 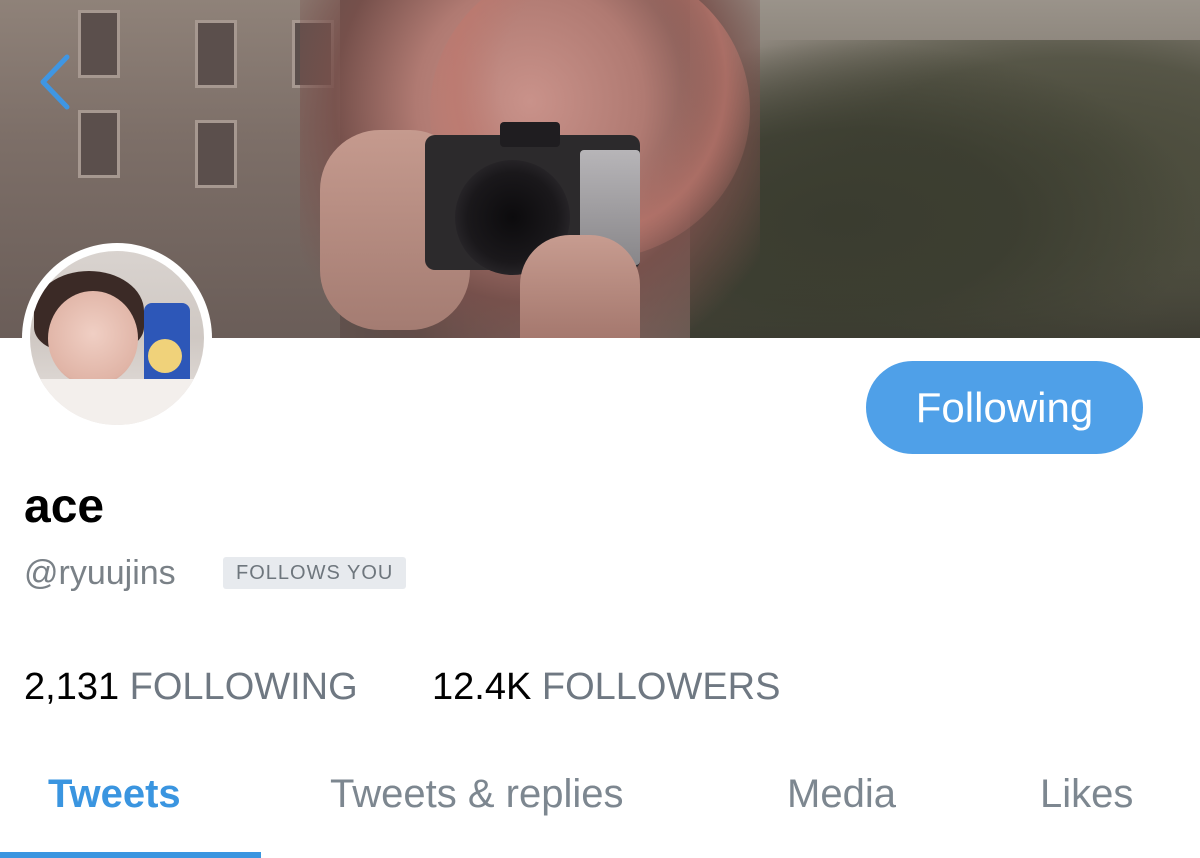 What do you see at coordinates (165, 356) in the screenshot?
I see `avatar-flower` at bounding box center [165, 356].